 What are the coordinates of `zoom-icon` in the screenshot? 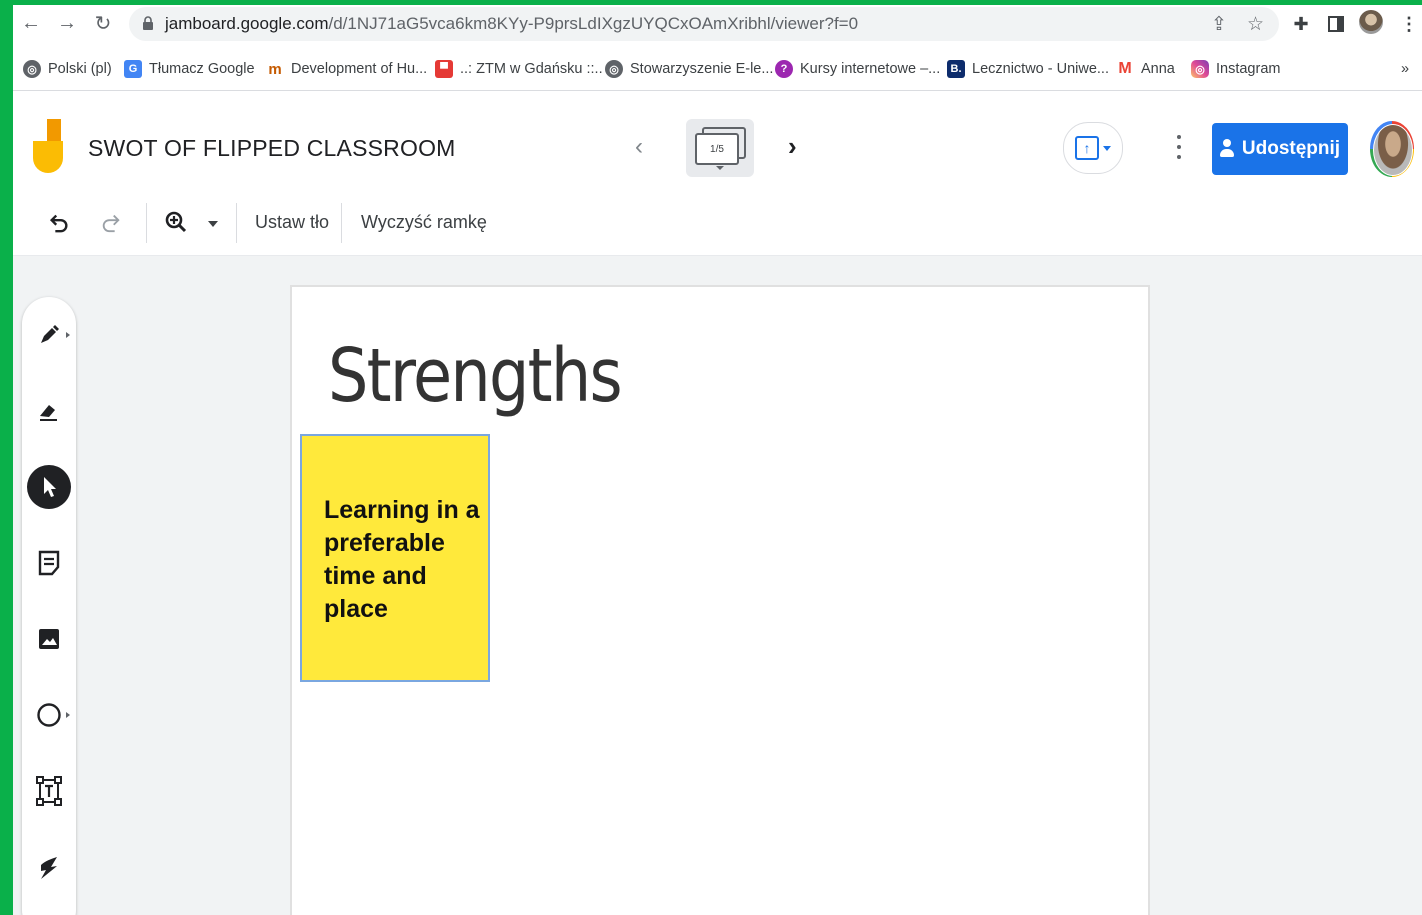 It's located at (176, 222).